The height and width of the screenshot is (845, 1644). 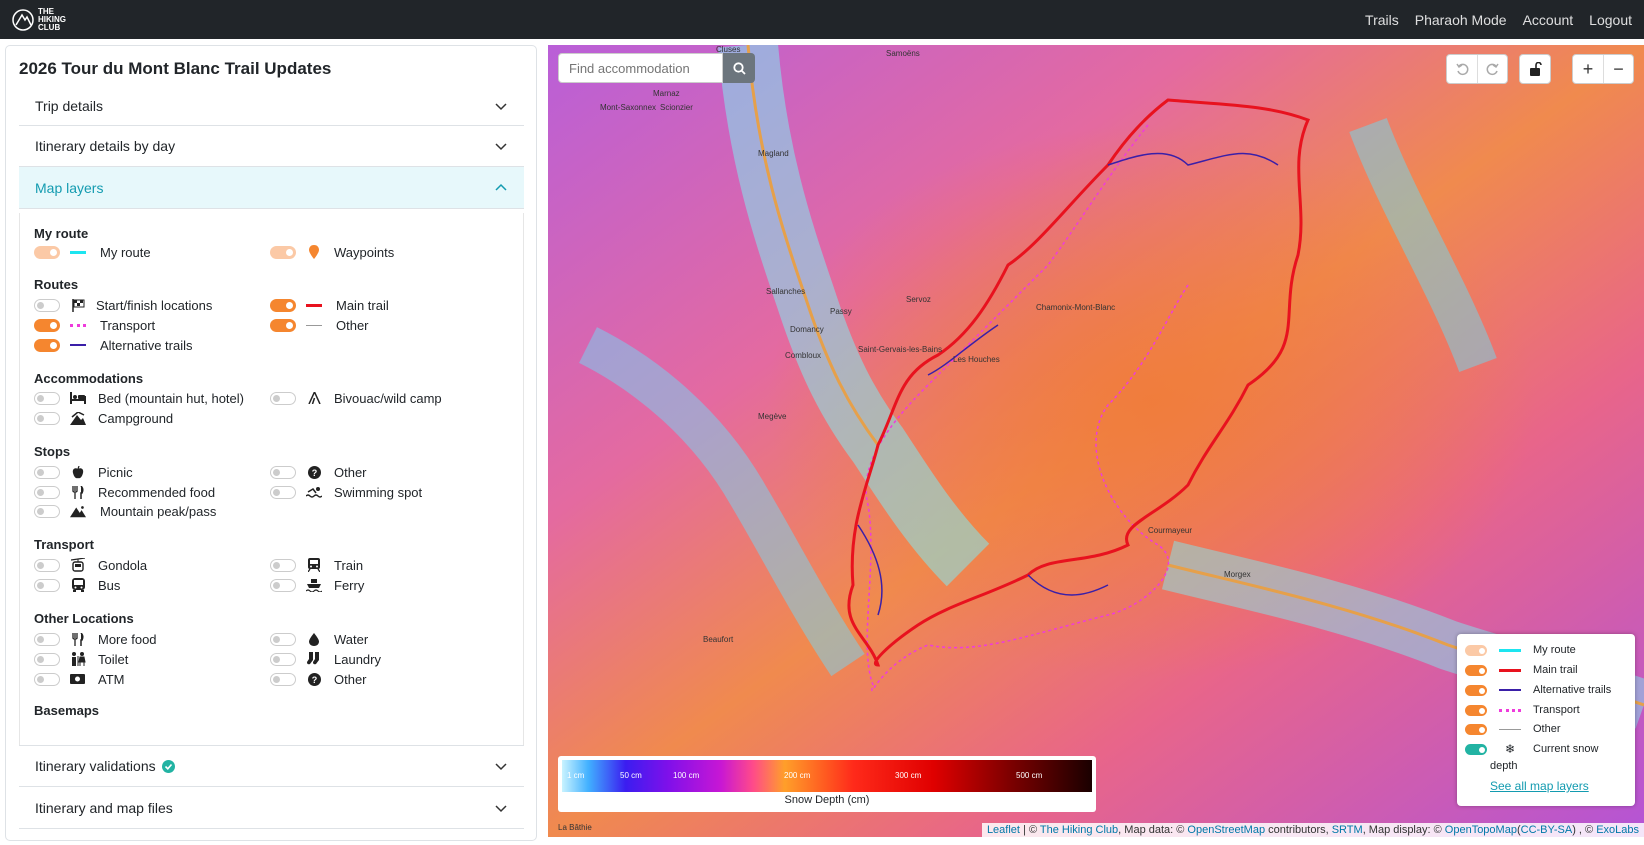 I want to click on section-other-locations: Other Locations, so click(x=84, y=618).